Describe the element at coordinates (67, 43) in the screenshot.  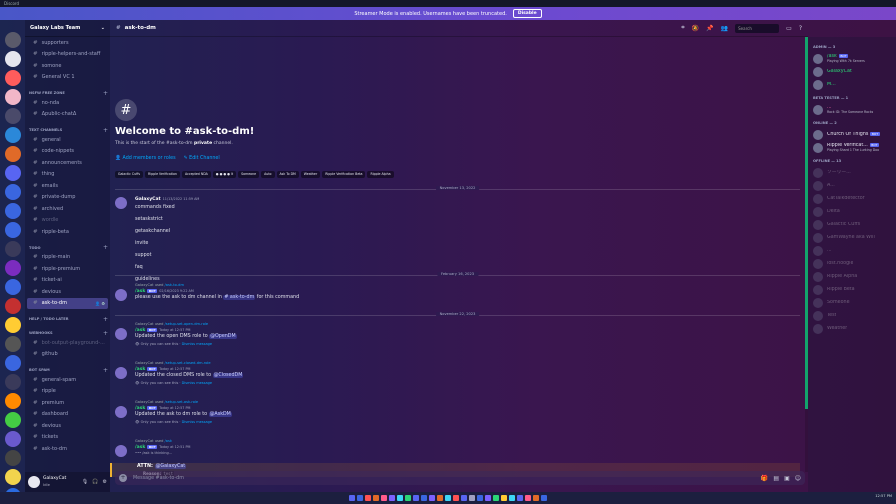
I see `channel-item: # supporters` at that location.